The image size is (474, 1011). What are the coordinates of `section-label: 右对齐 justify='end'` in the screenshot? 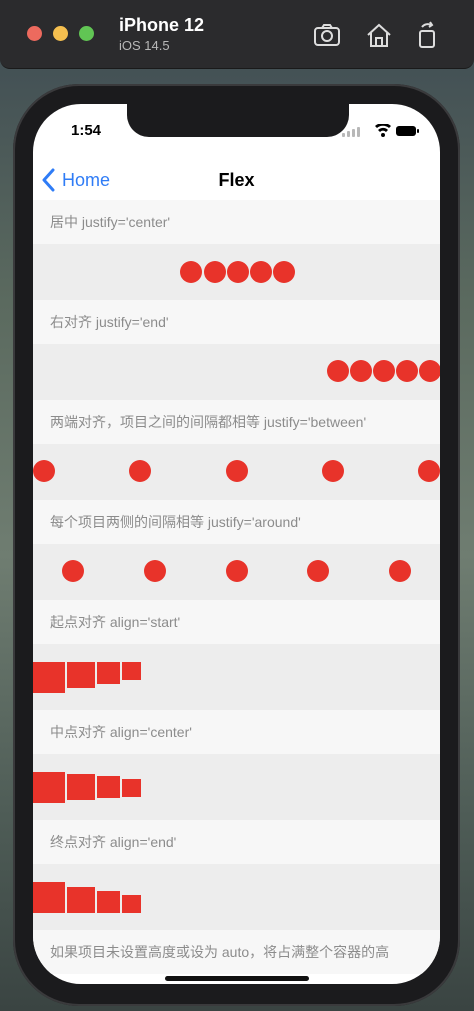 It's located at (236, 322).